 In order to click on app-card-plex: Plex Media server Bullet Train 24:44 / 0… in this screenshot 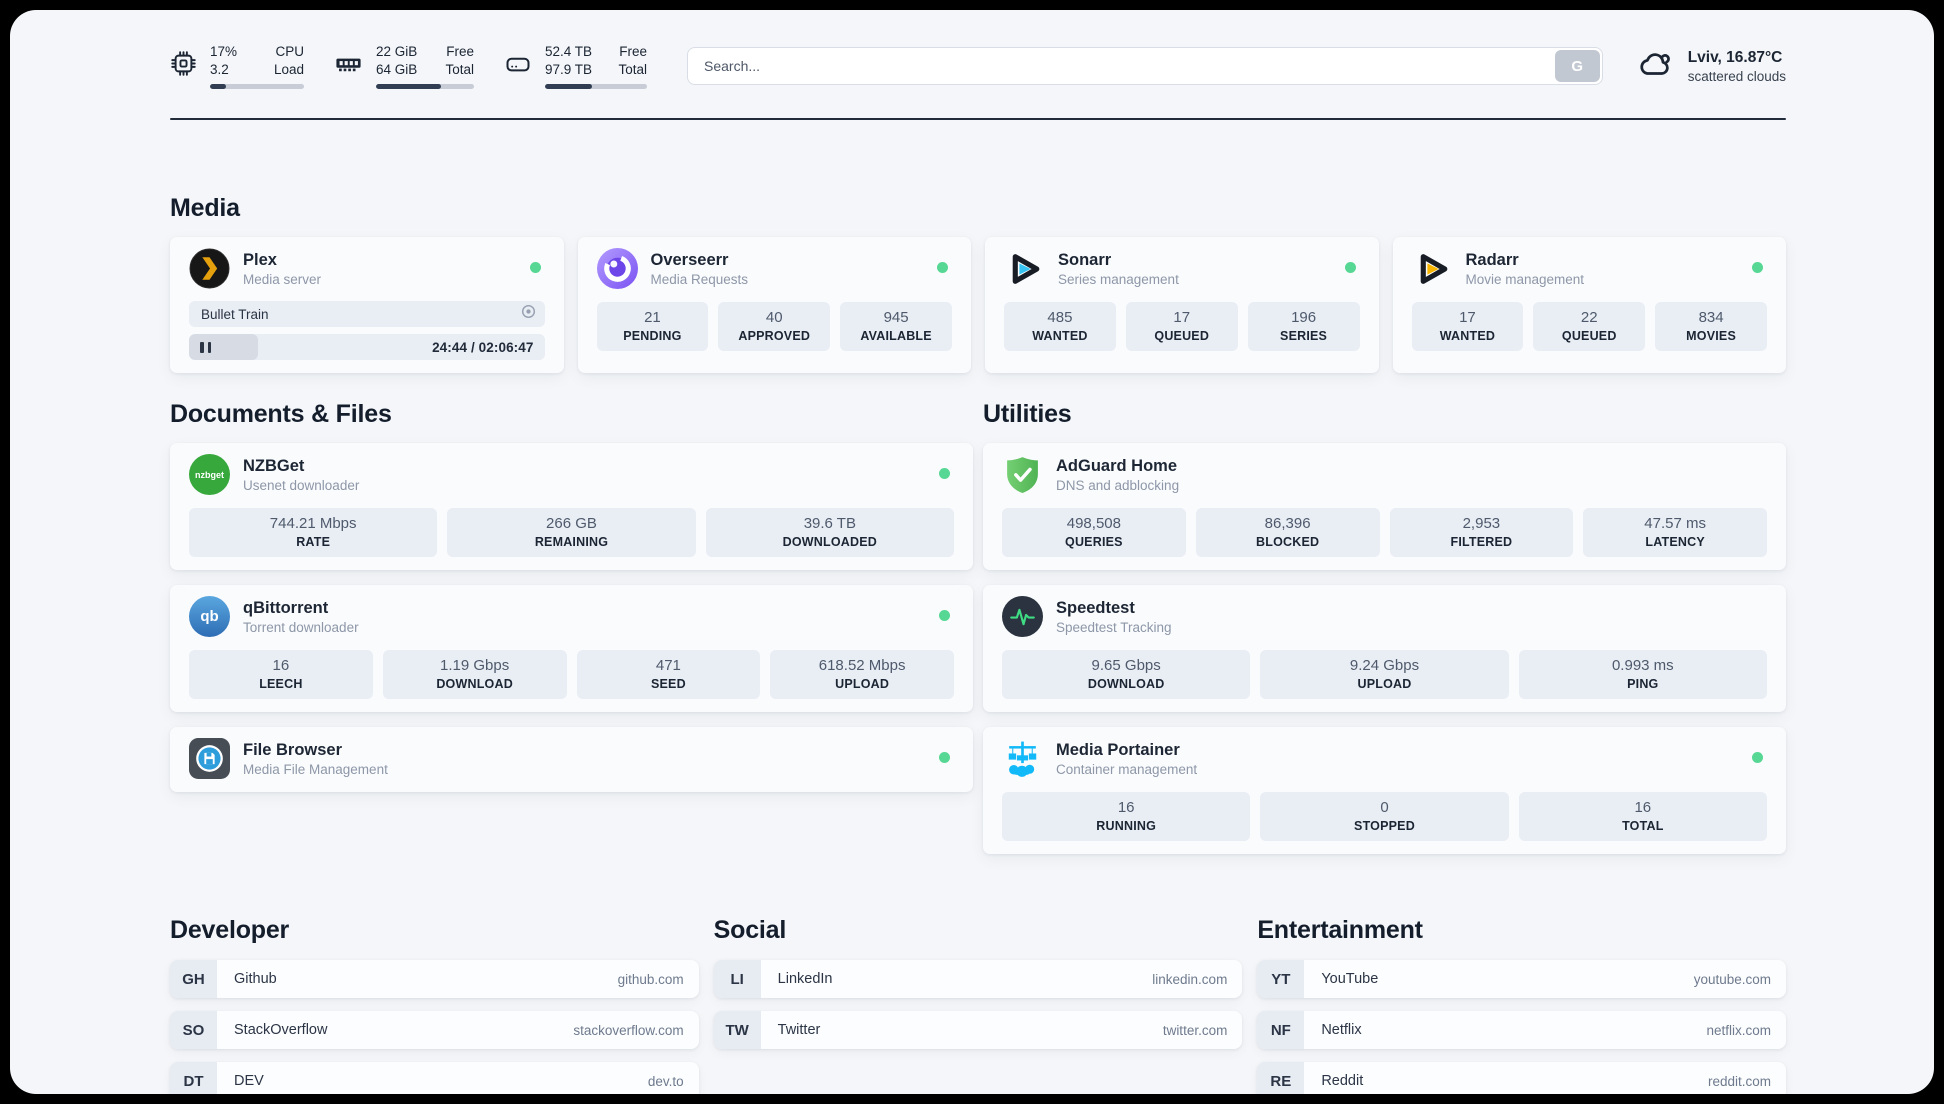, I will do `click(367, 305)`.